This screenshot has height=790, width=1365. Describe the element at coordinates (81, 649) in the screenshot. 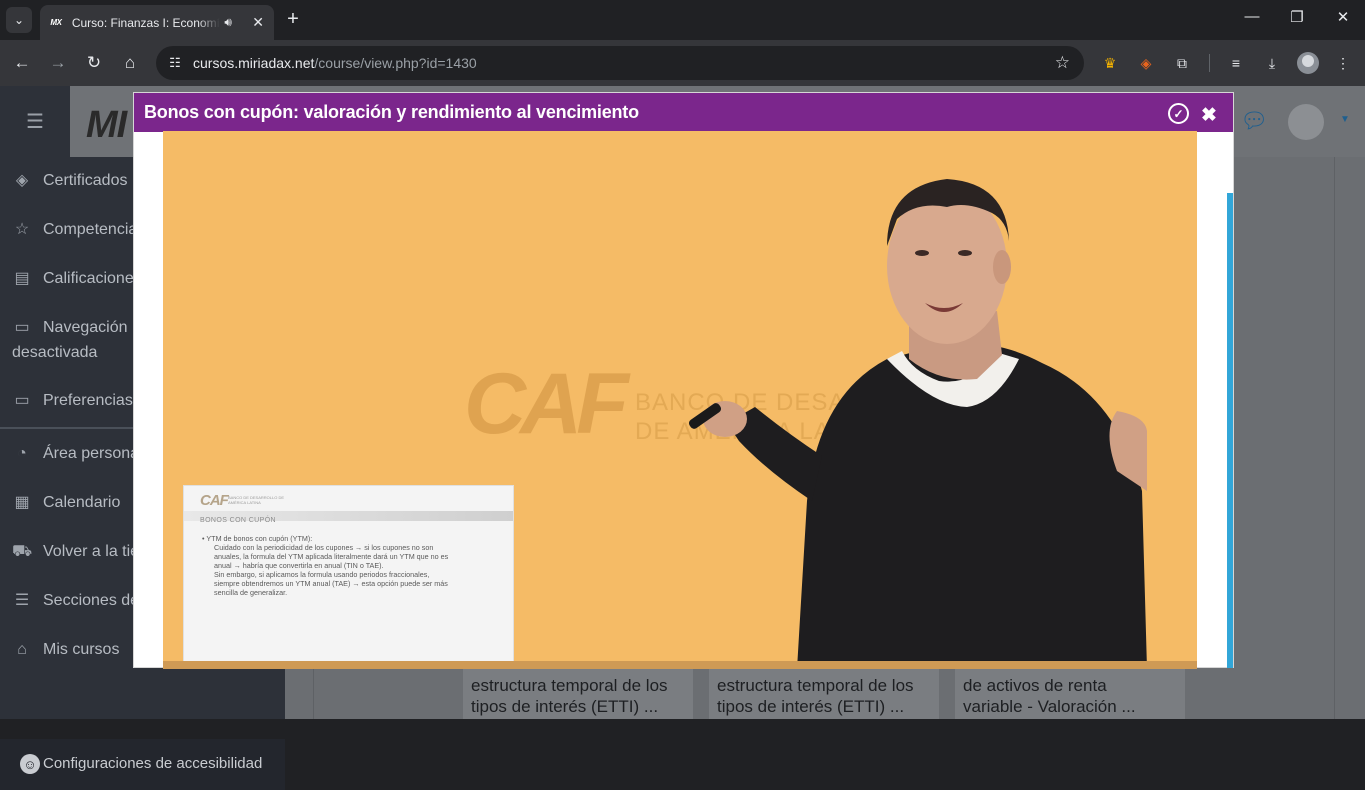

I see `sidebar-item-label: Mis cursos` at that location.